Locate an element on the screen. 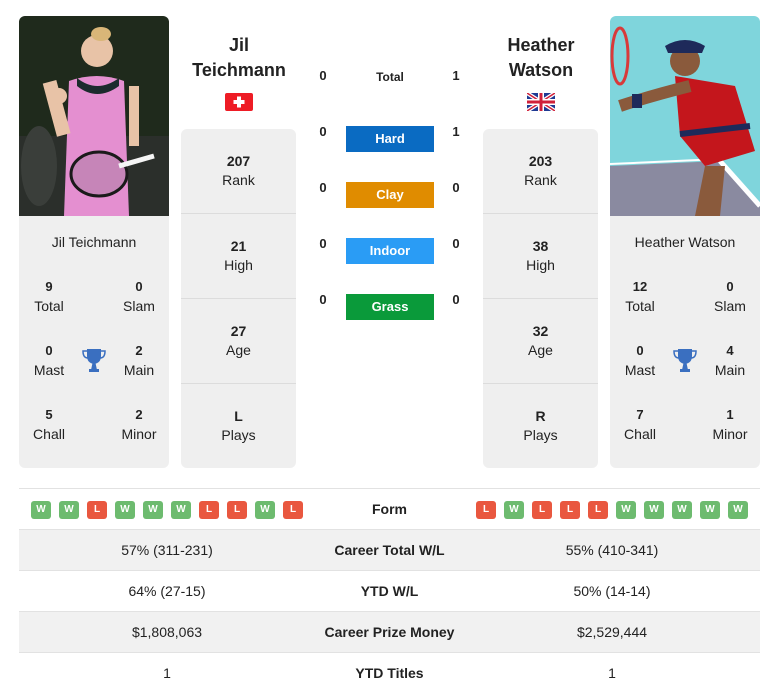  flag-uk-icon is located at coordinates (541, 102).